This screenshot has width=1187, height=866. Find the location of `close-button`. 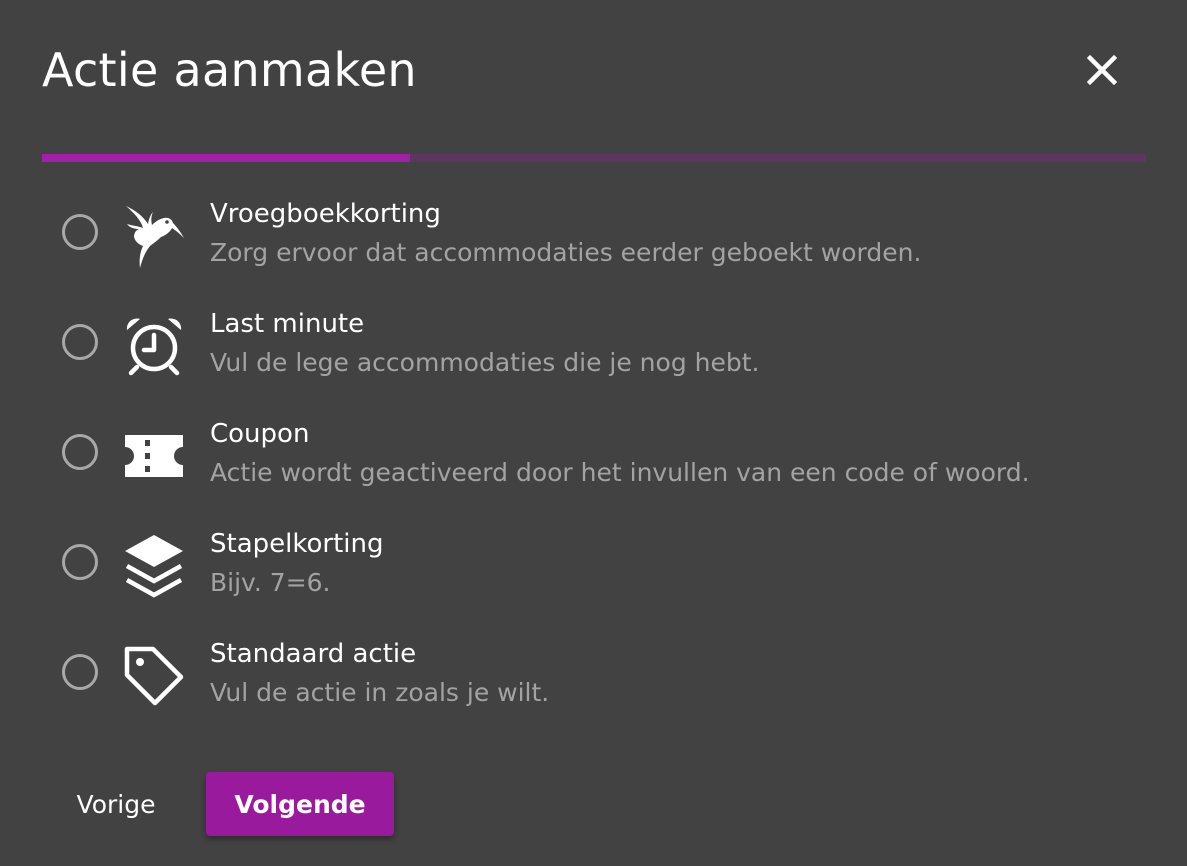

close-button is located at coordinates (1102, 70).